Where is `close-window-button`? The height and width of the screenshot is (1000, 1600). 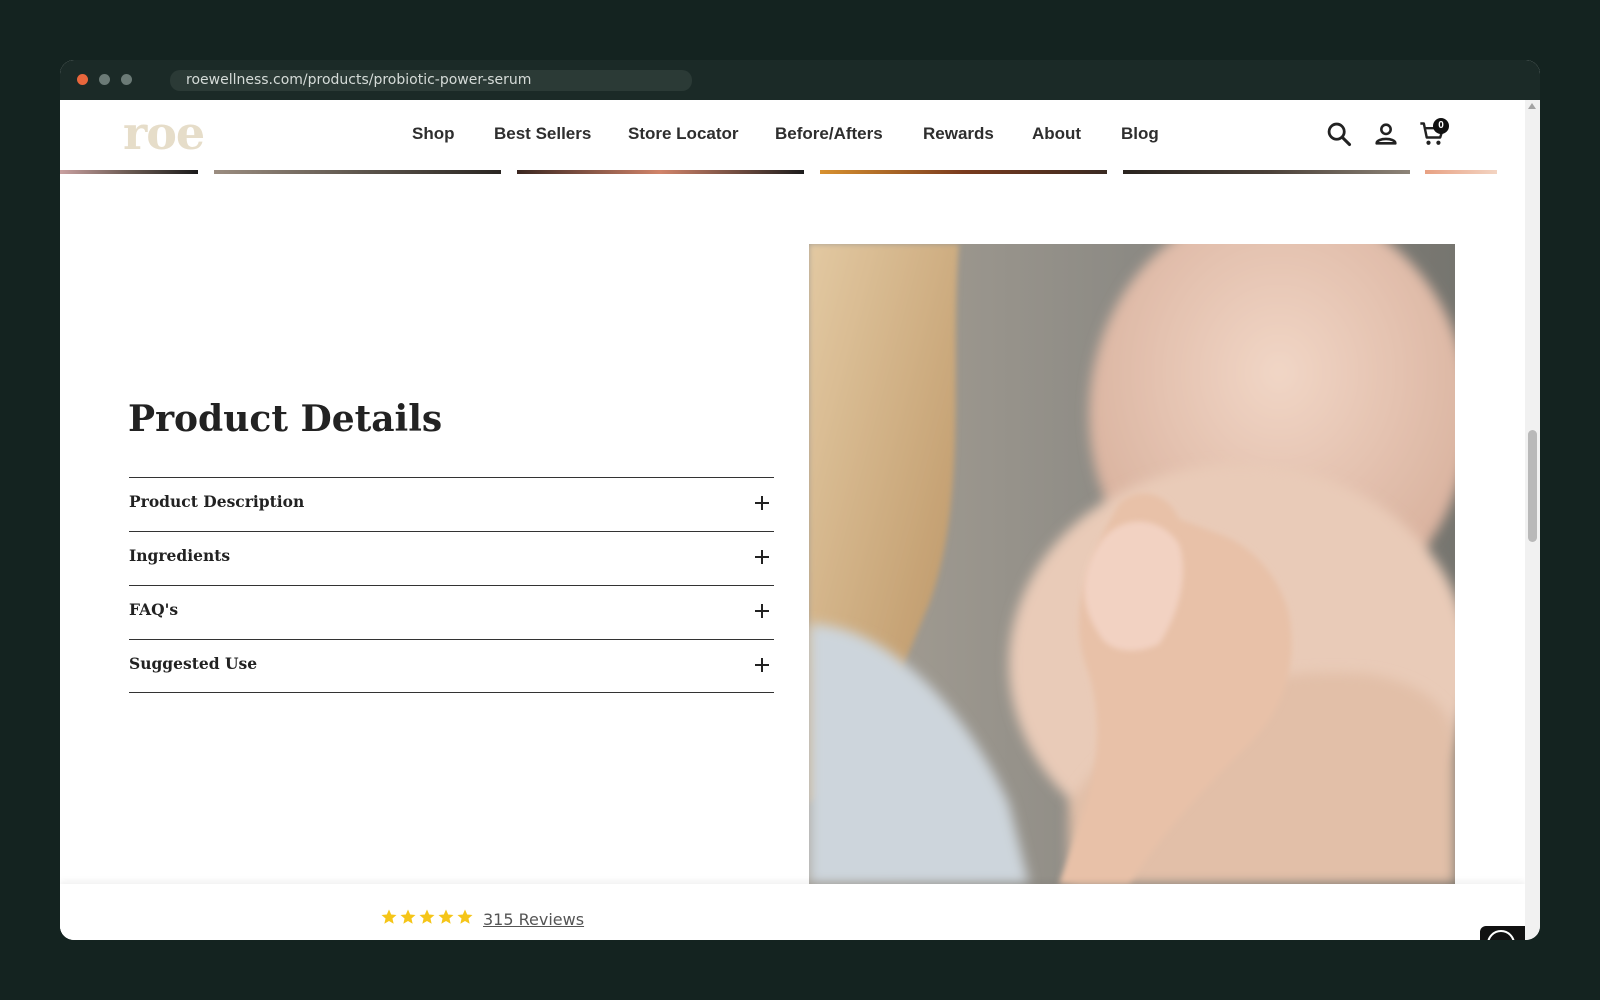
close-window-button is located at coordinates (82, 79).